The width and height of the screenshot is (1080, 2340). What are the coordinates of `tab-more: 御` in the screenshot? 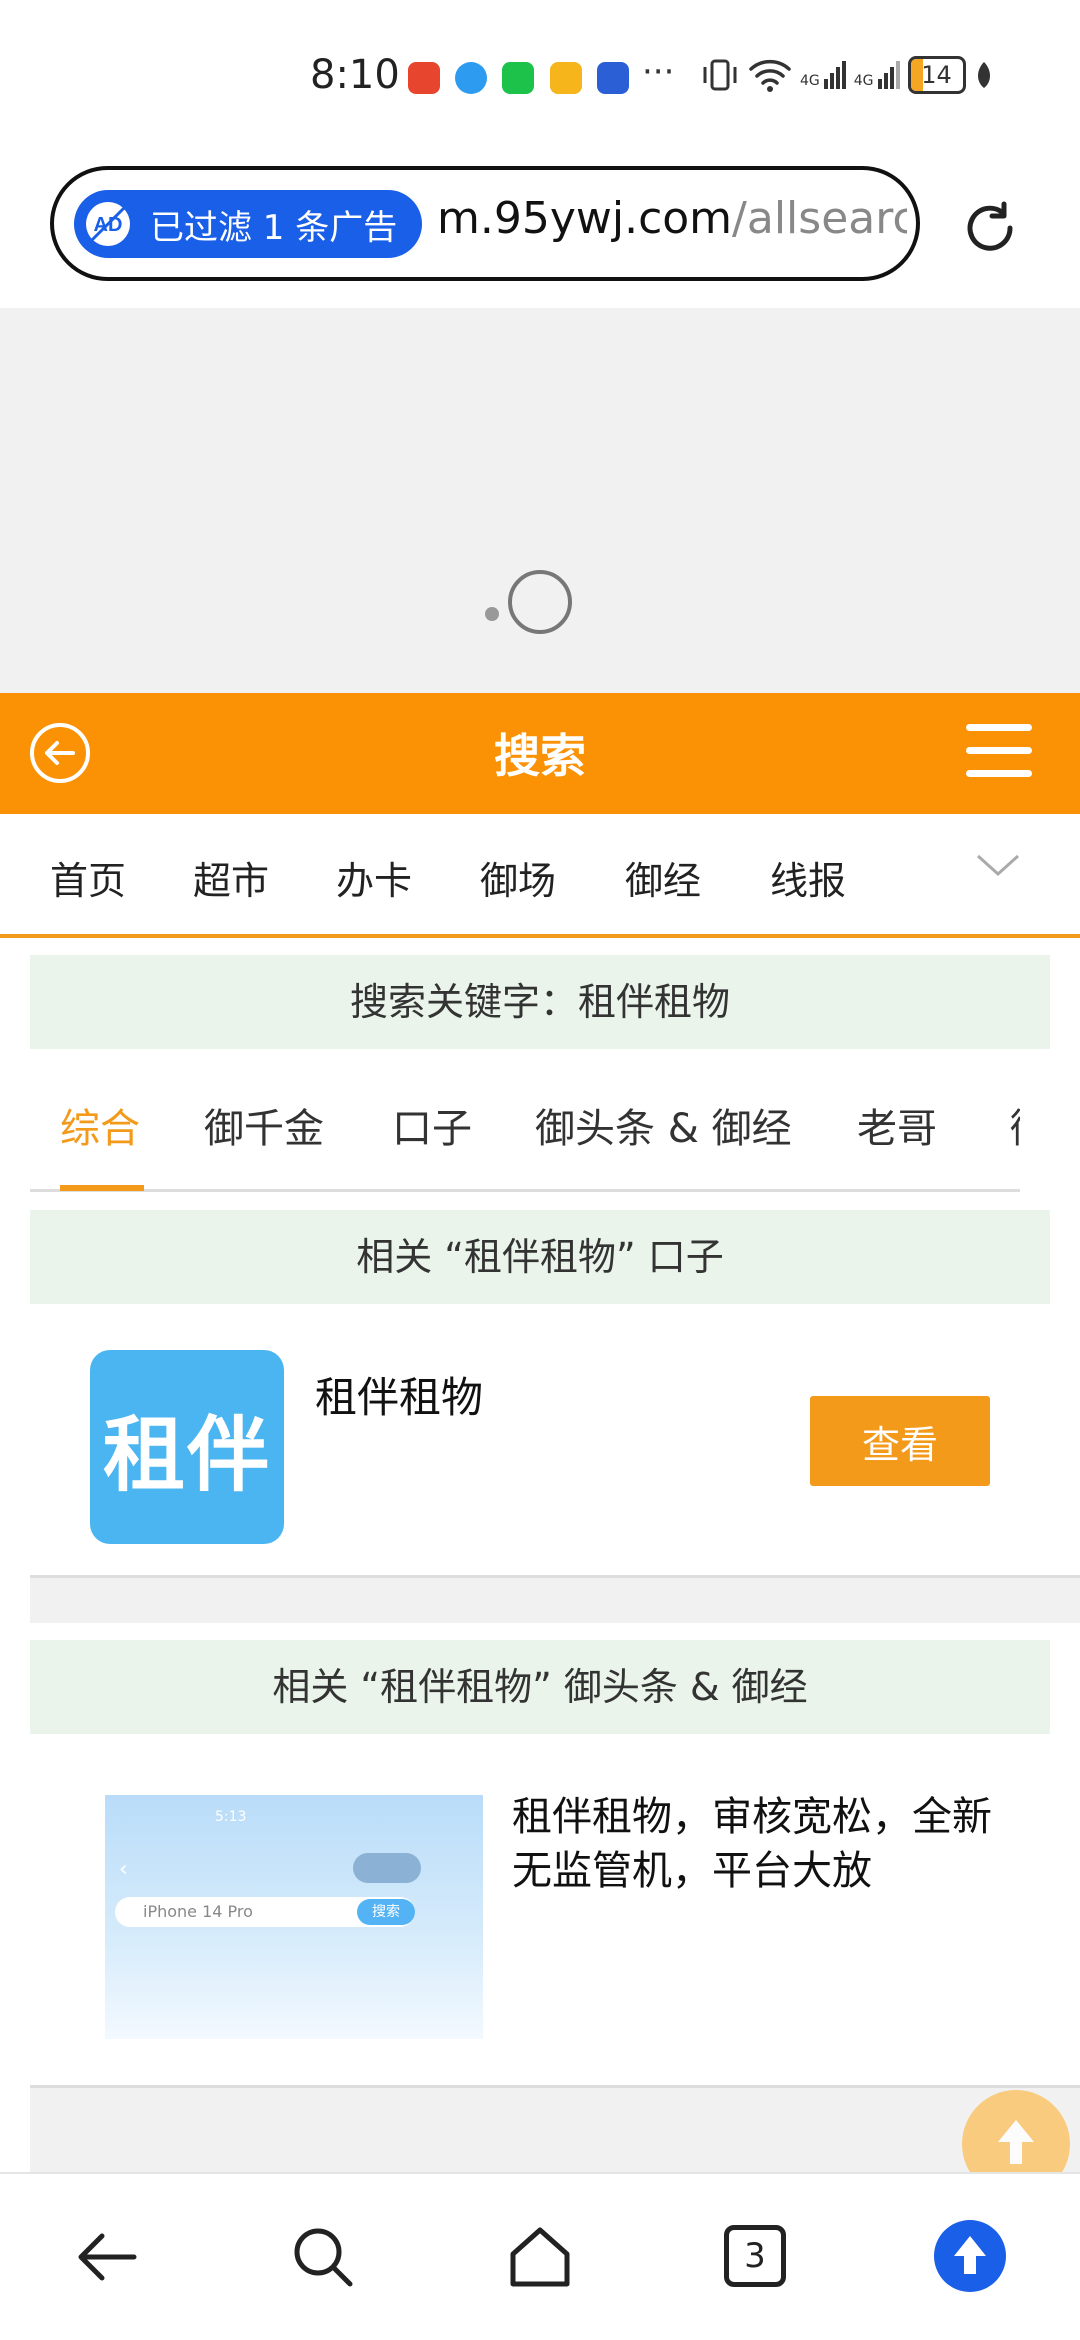 It's located at (1015, 1125).